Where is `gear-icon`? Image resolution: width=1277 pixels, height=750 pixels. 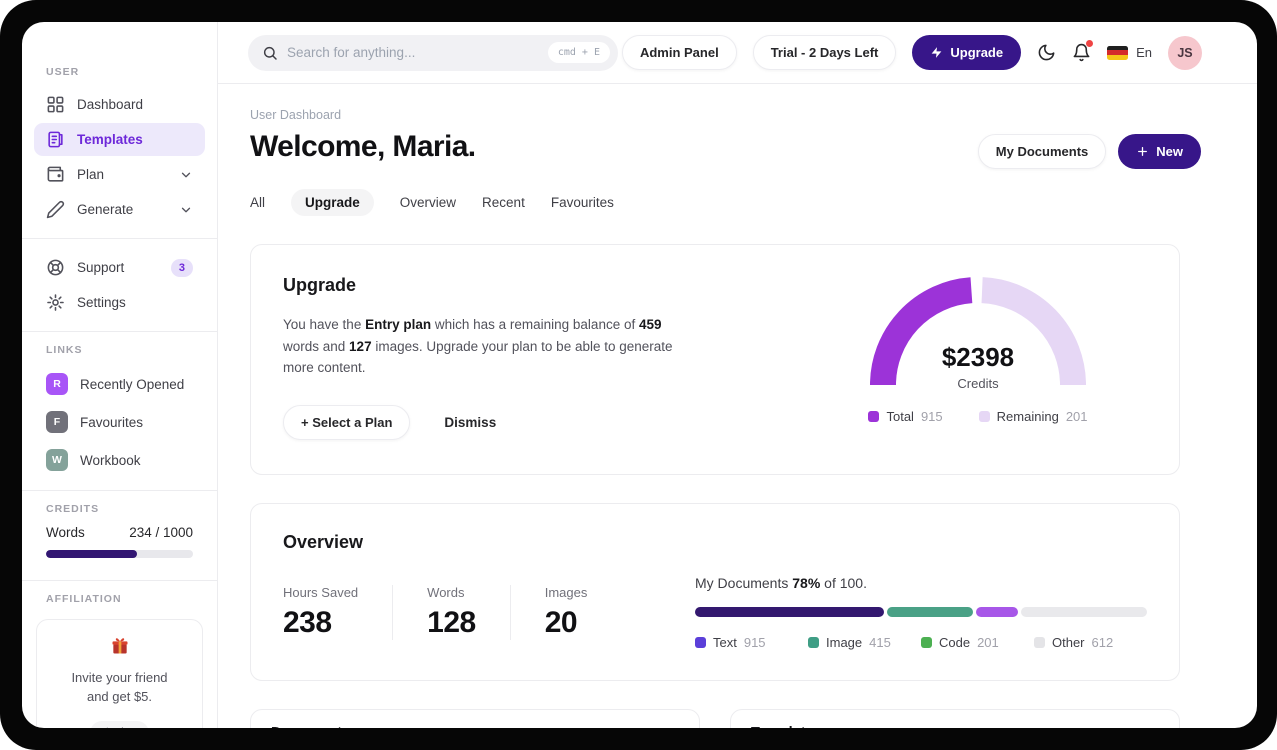 gear-icon is located at coordinates (55, 302).